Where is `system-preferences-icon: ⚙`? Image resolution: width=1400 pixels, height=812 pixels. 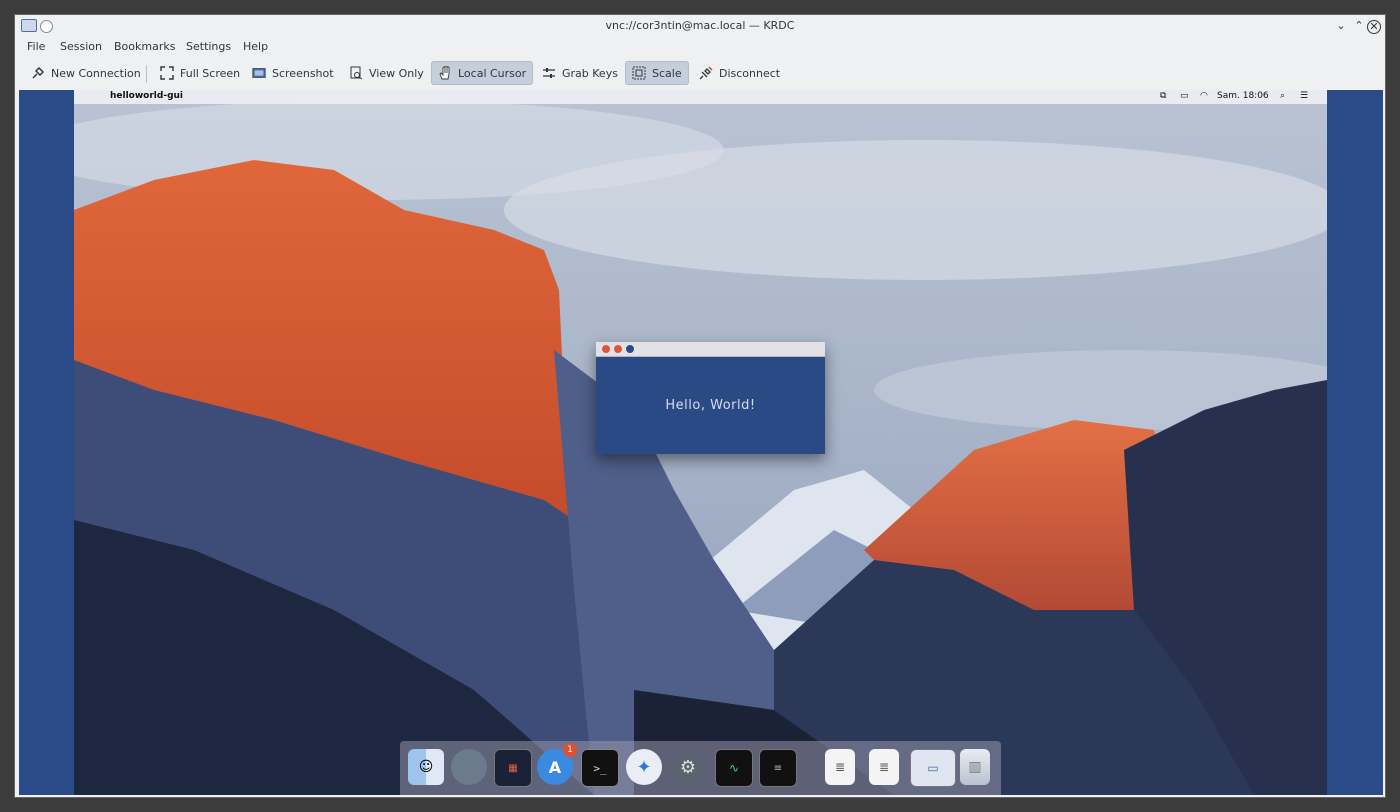
system-preferences-icon: ⚙ is located at coordinates (688, 767).